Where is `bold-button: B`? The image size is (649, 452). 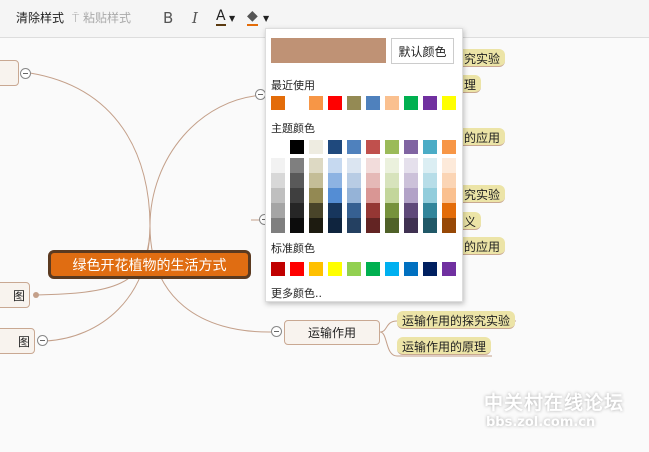 bold-button: B is located at coordinates (168, 18).